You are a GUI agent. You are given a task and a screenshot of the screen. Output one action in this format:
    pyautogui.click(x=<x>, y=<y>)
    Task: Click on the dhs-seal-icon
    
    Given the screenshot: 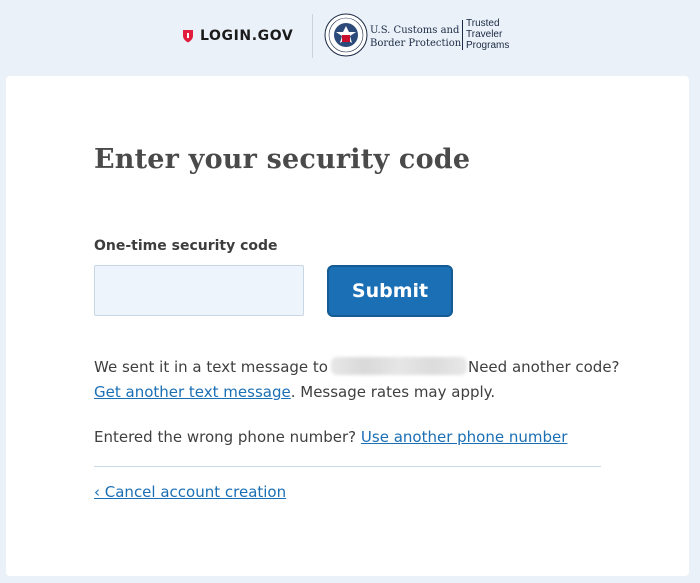 What is the action you would take?
    pyautogui.click(x=346, y=35)
    